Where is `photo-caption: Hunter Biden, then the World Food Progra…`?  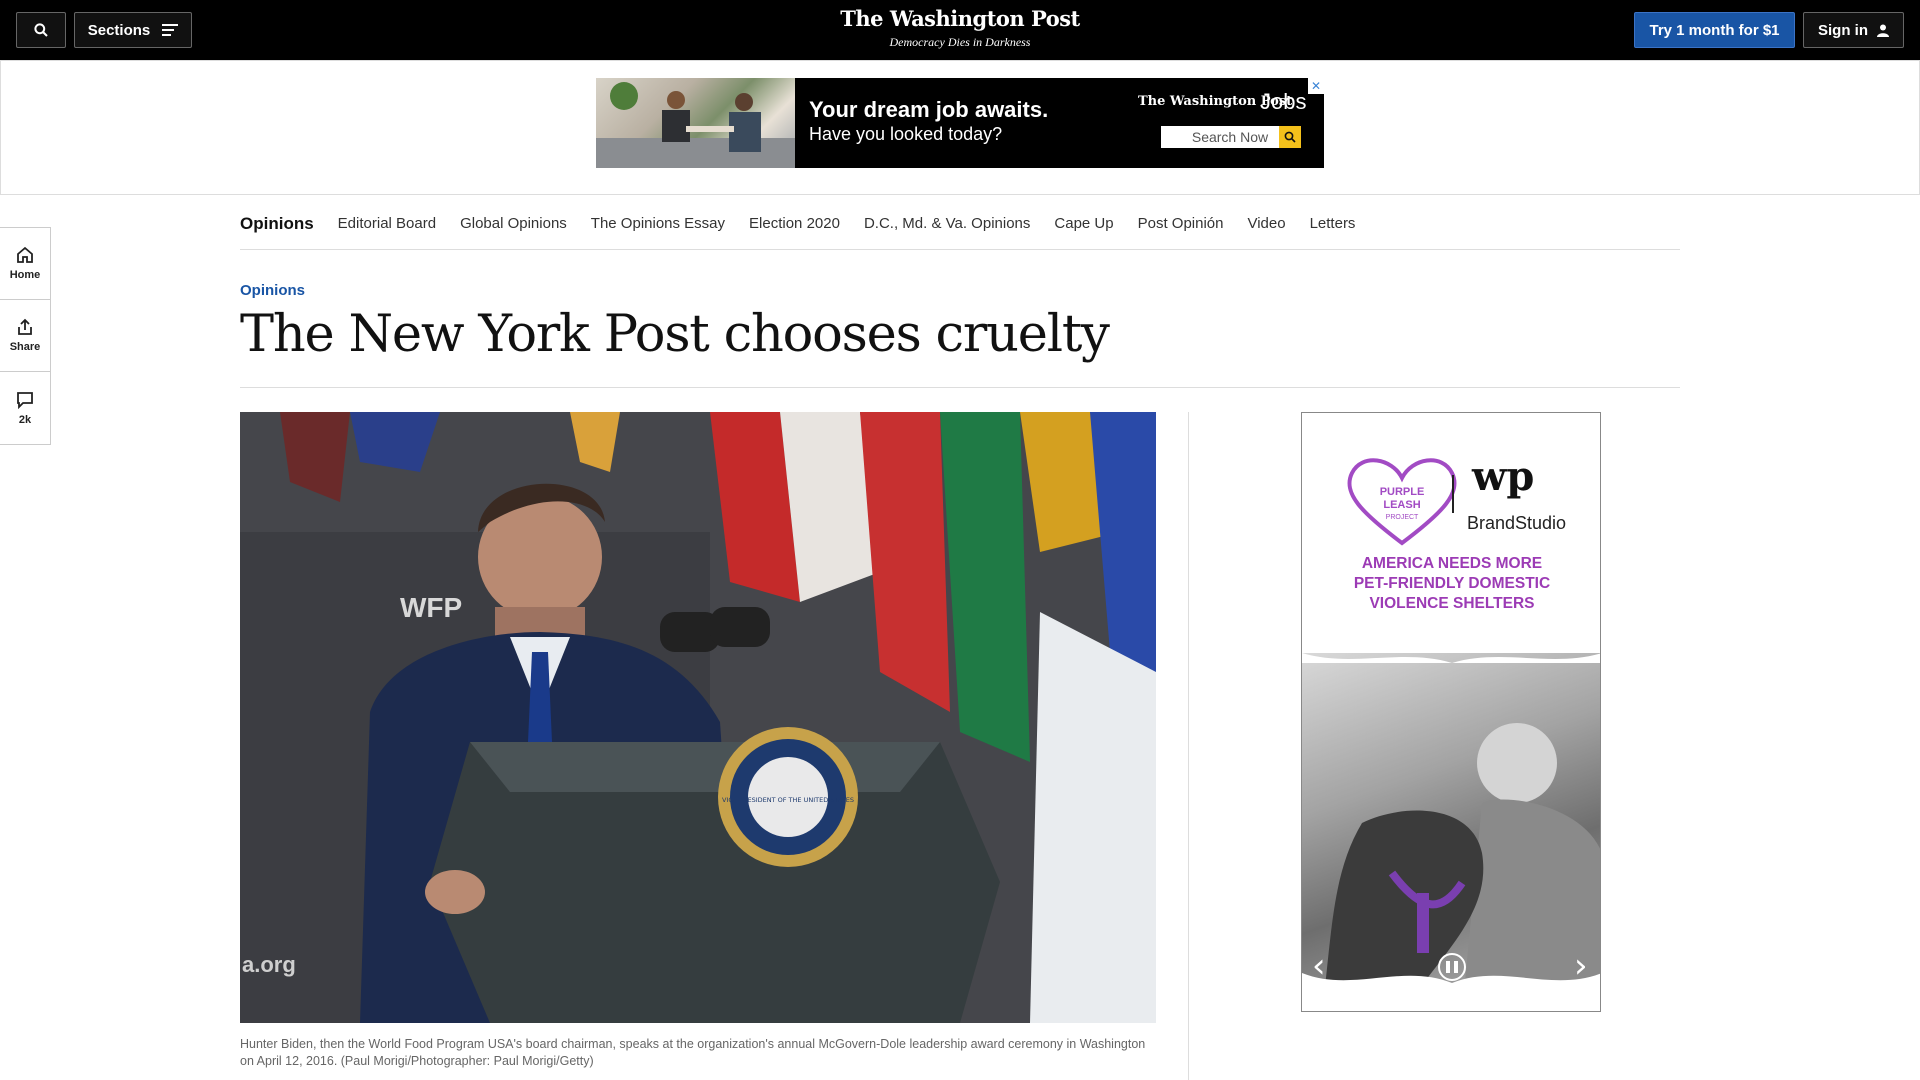
photo-caption: Hunter Biden, then the World Food Progra… is located at coordinates (693, 1052).